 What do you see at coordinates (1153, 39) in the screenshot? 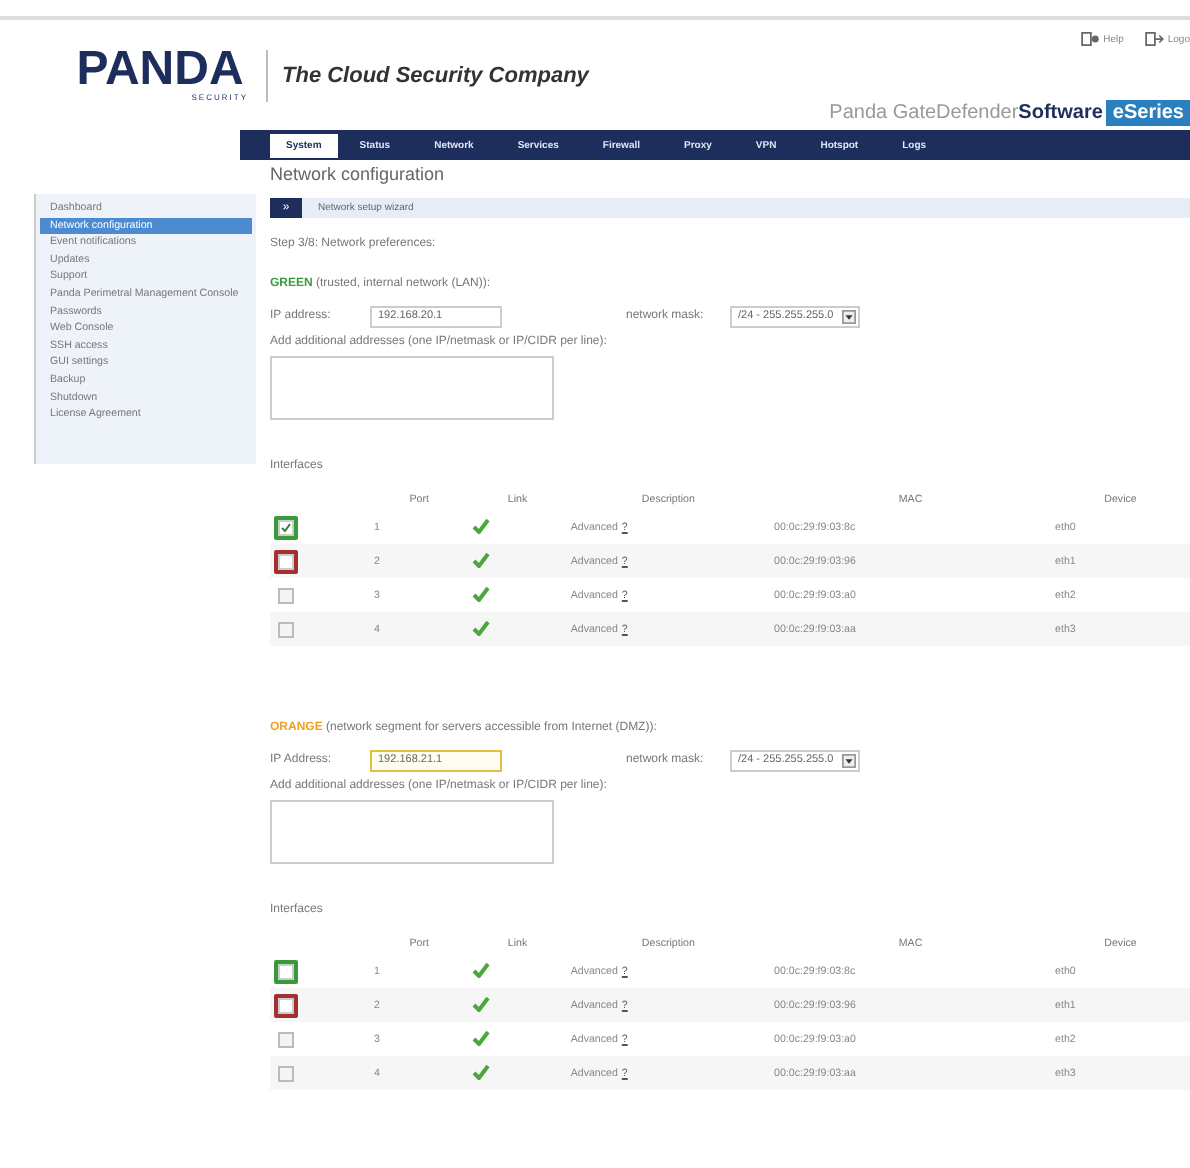
I see `logout-icon` at bounding box center [1153, 39].